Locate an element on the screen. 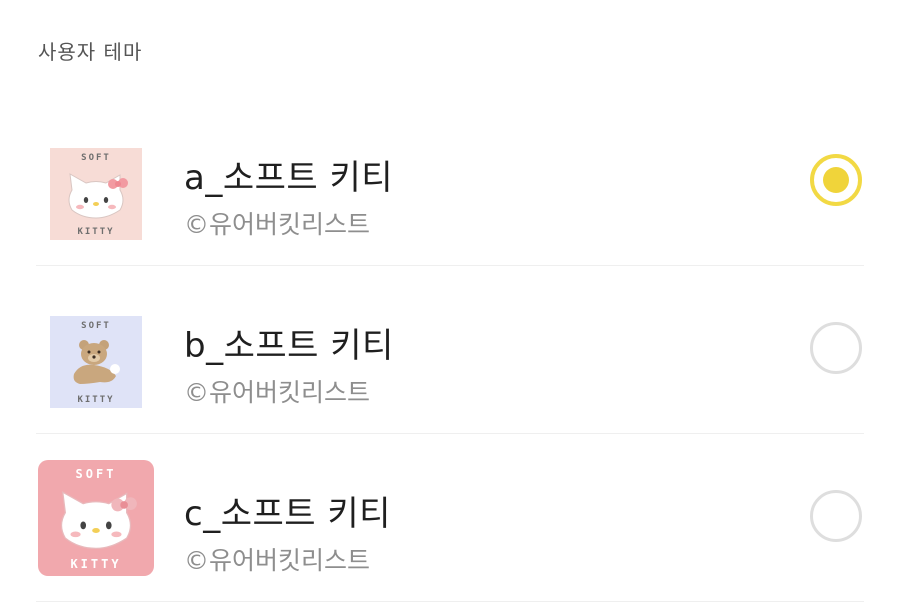 The height and width of the screenshot is (614, 900). section-title: 사용자 테마 is located at coordinates (90, 52).